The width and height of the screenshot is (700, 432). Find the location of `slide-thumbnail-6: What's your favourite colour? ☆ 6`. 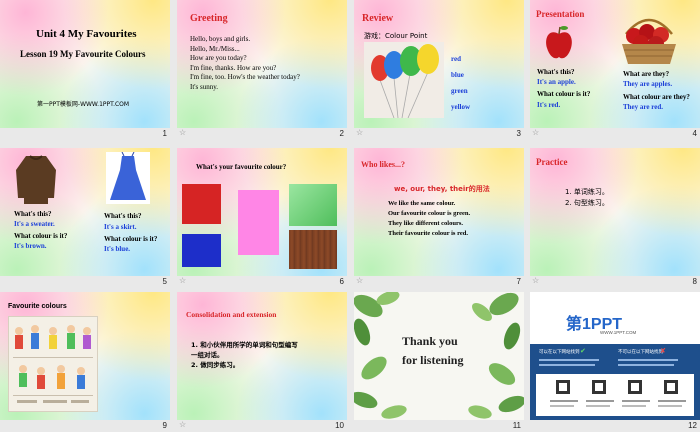

slide-thumbnail-6: What's your favourite colour? ☆ 6 is located at coordinates (262, 218).